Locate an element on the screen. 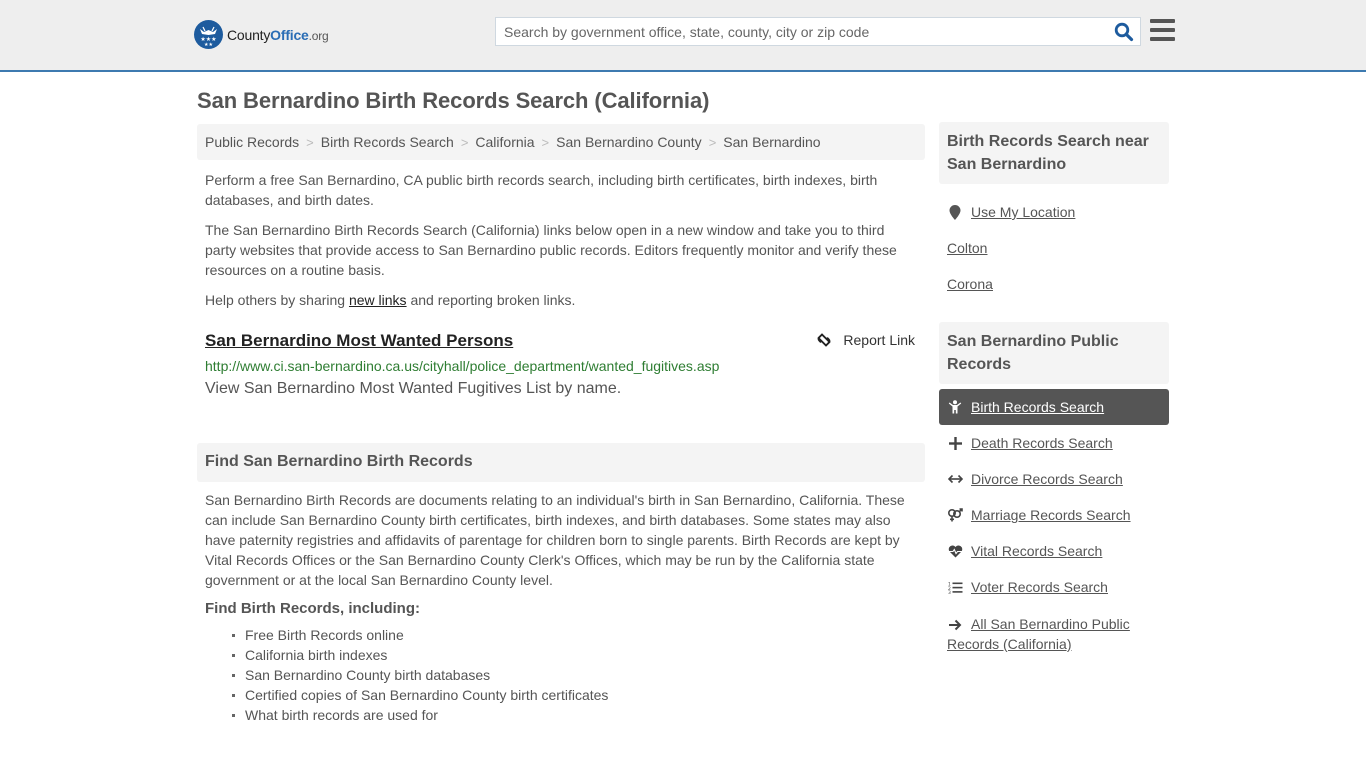  sidebar-near-links: Use My Location Colton Corona is located at coordinates (1054, 248).